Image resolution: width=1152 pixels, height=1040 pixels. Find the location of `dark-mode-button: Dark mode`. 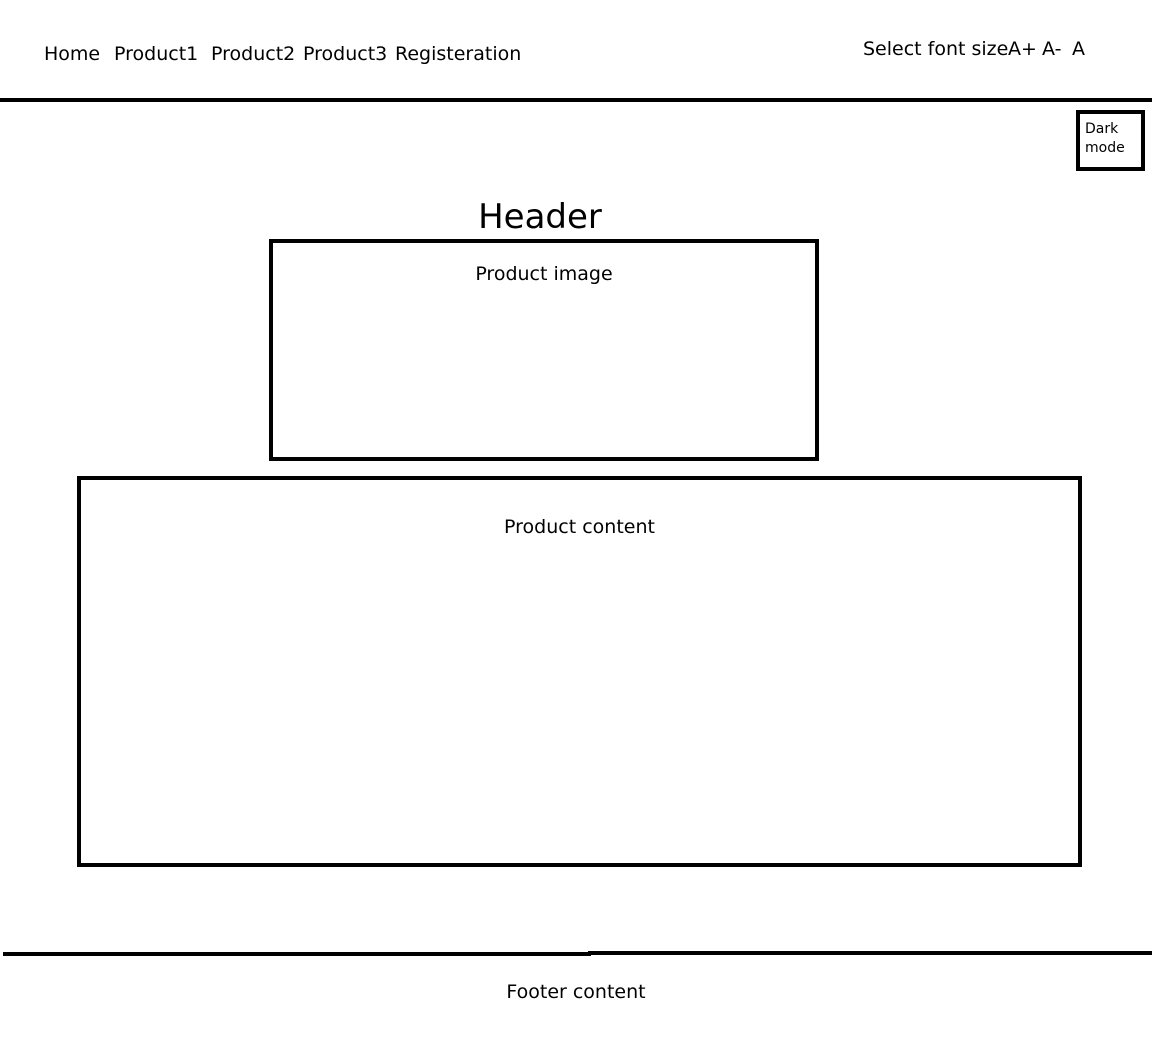

dark-mode-button: Dark mode is located at coordinates (1110, 140).